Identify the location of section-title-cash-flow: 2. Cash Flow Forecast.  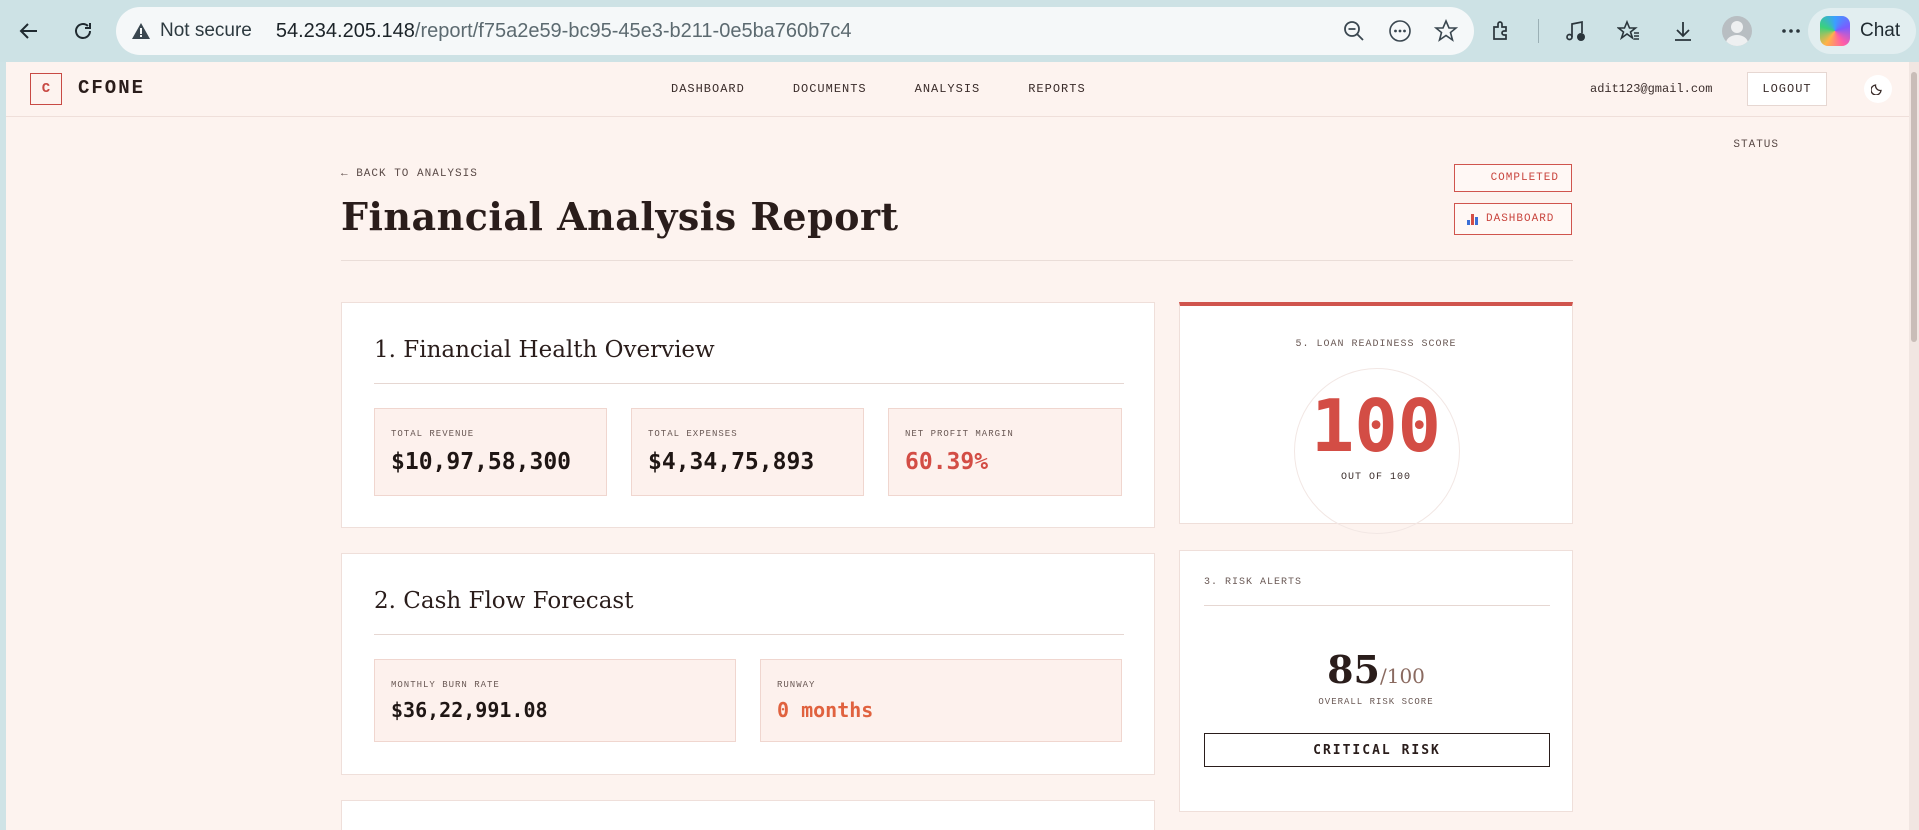
(504, 601).